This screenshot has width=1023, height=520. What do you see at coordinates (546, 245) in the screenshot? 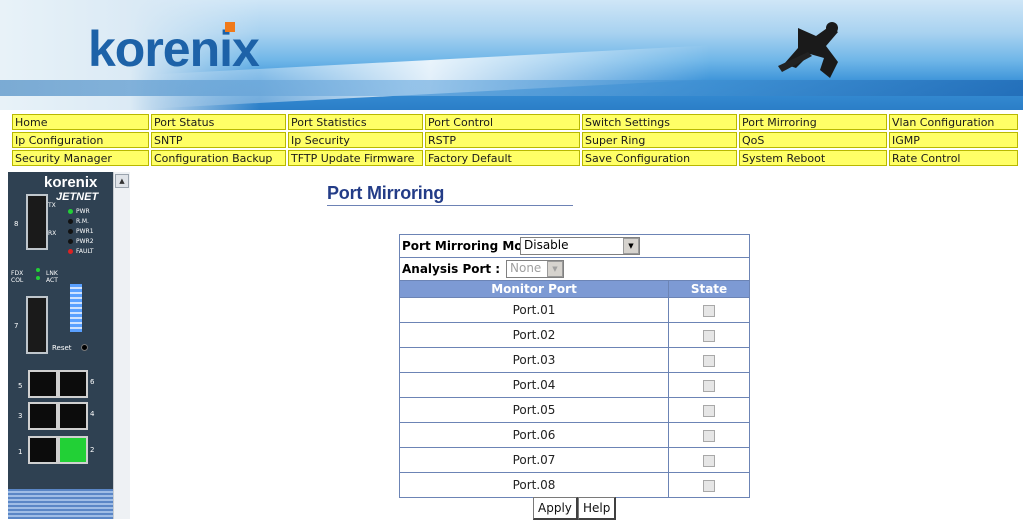
I see `mode-select-value: Disable` at bounding box center [546, 245].